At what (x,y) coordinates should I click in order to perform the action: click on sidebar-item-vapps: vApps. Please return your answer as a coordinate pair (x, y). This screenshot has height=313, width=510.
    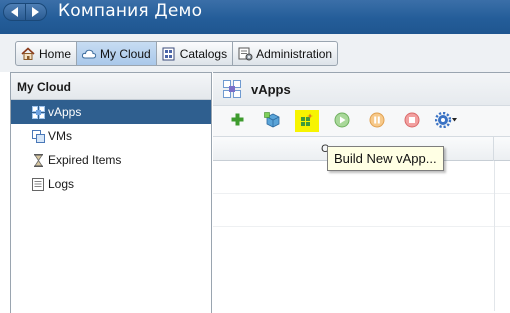
    Looking at the image, I should click on (111, 112).